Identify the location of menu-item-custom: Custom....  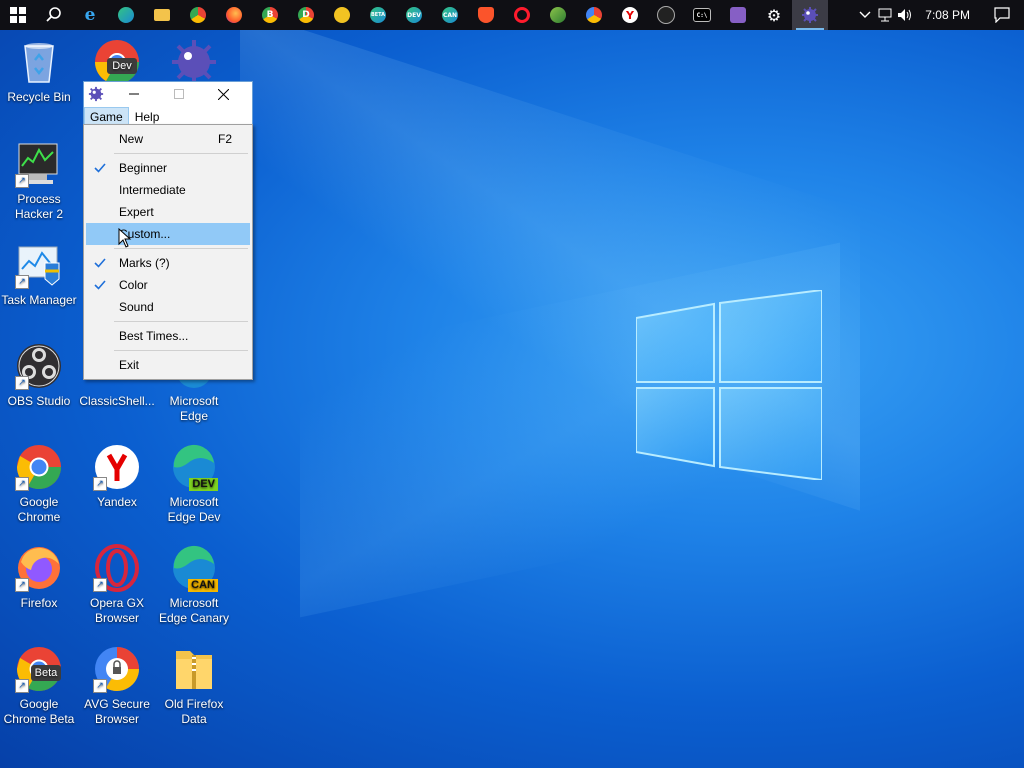
(168, 234).